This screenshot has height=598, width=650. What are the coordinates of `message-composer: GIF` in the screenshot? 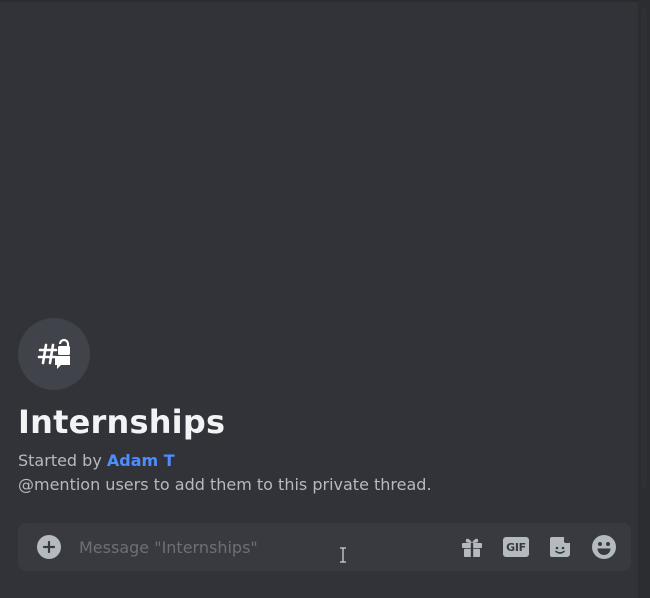 It's located at (324, 547).